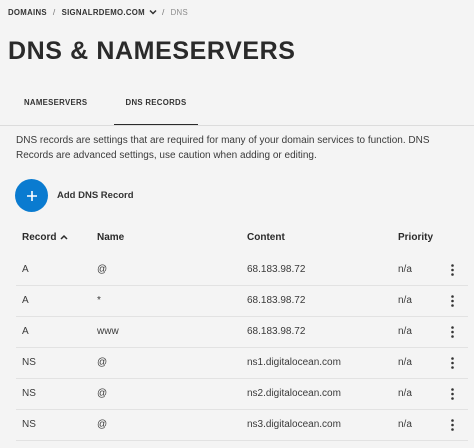  Describe the element at coordinates (55, 108) in the screenshot. I see `tab-nameservers: NAMESERVERS` at that location.